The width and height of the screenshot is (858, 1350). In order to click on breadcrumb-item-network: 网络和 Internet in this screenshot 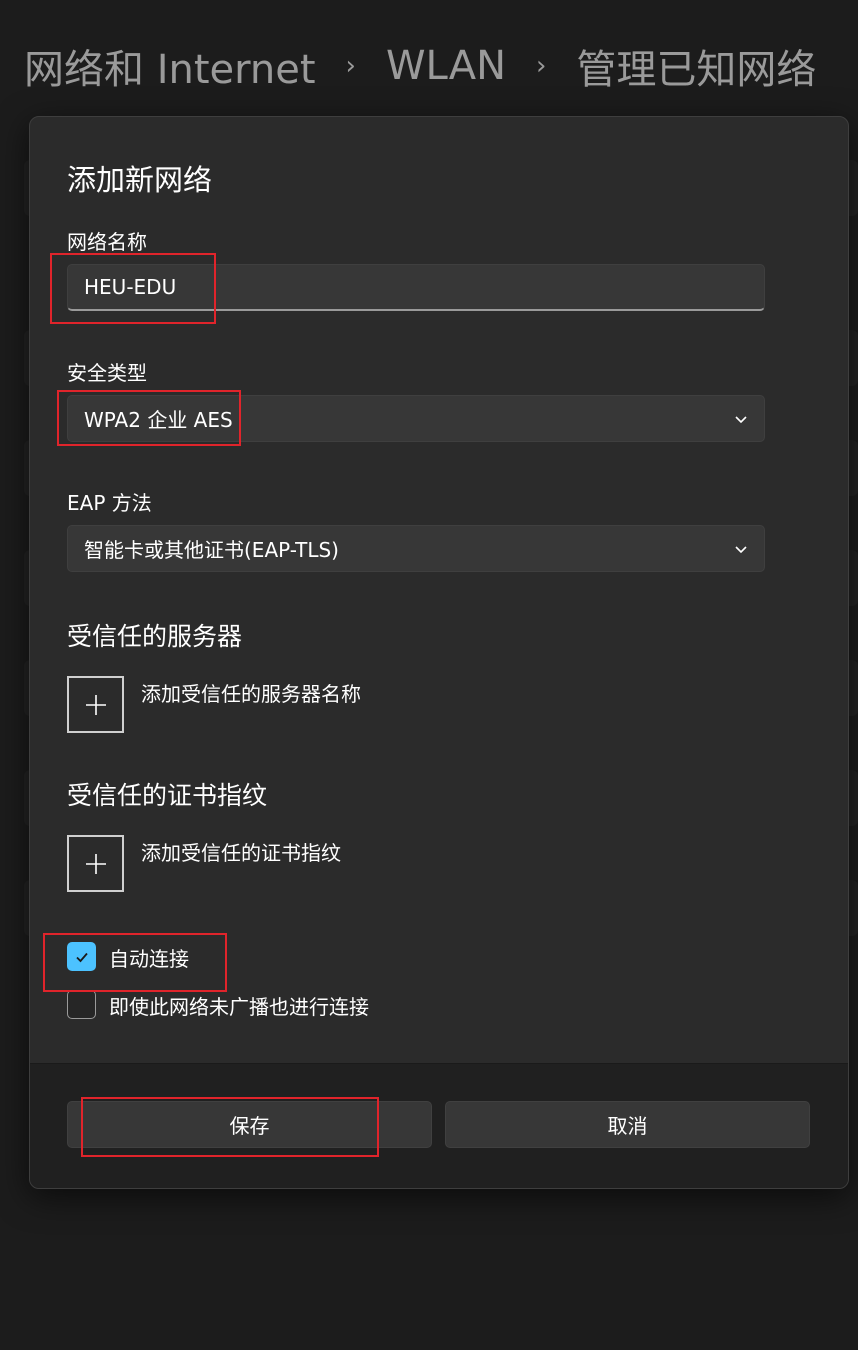, I will do `click(170, 66)`.